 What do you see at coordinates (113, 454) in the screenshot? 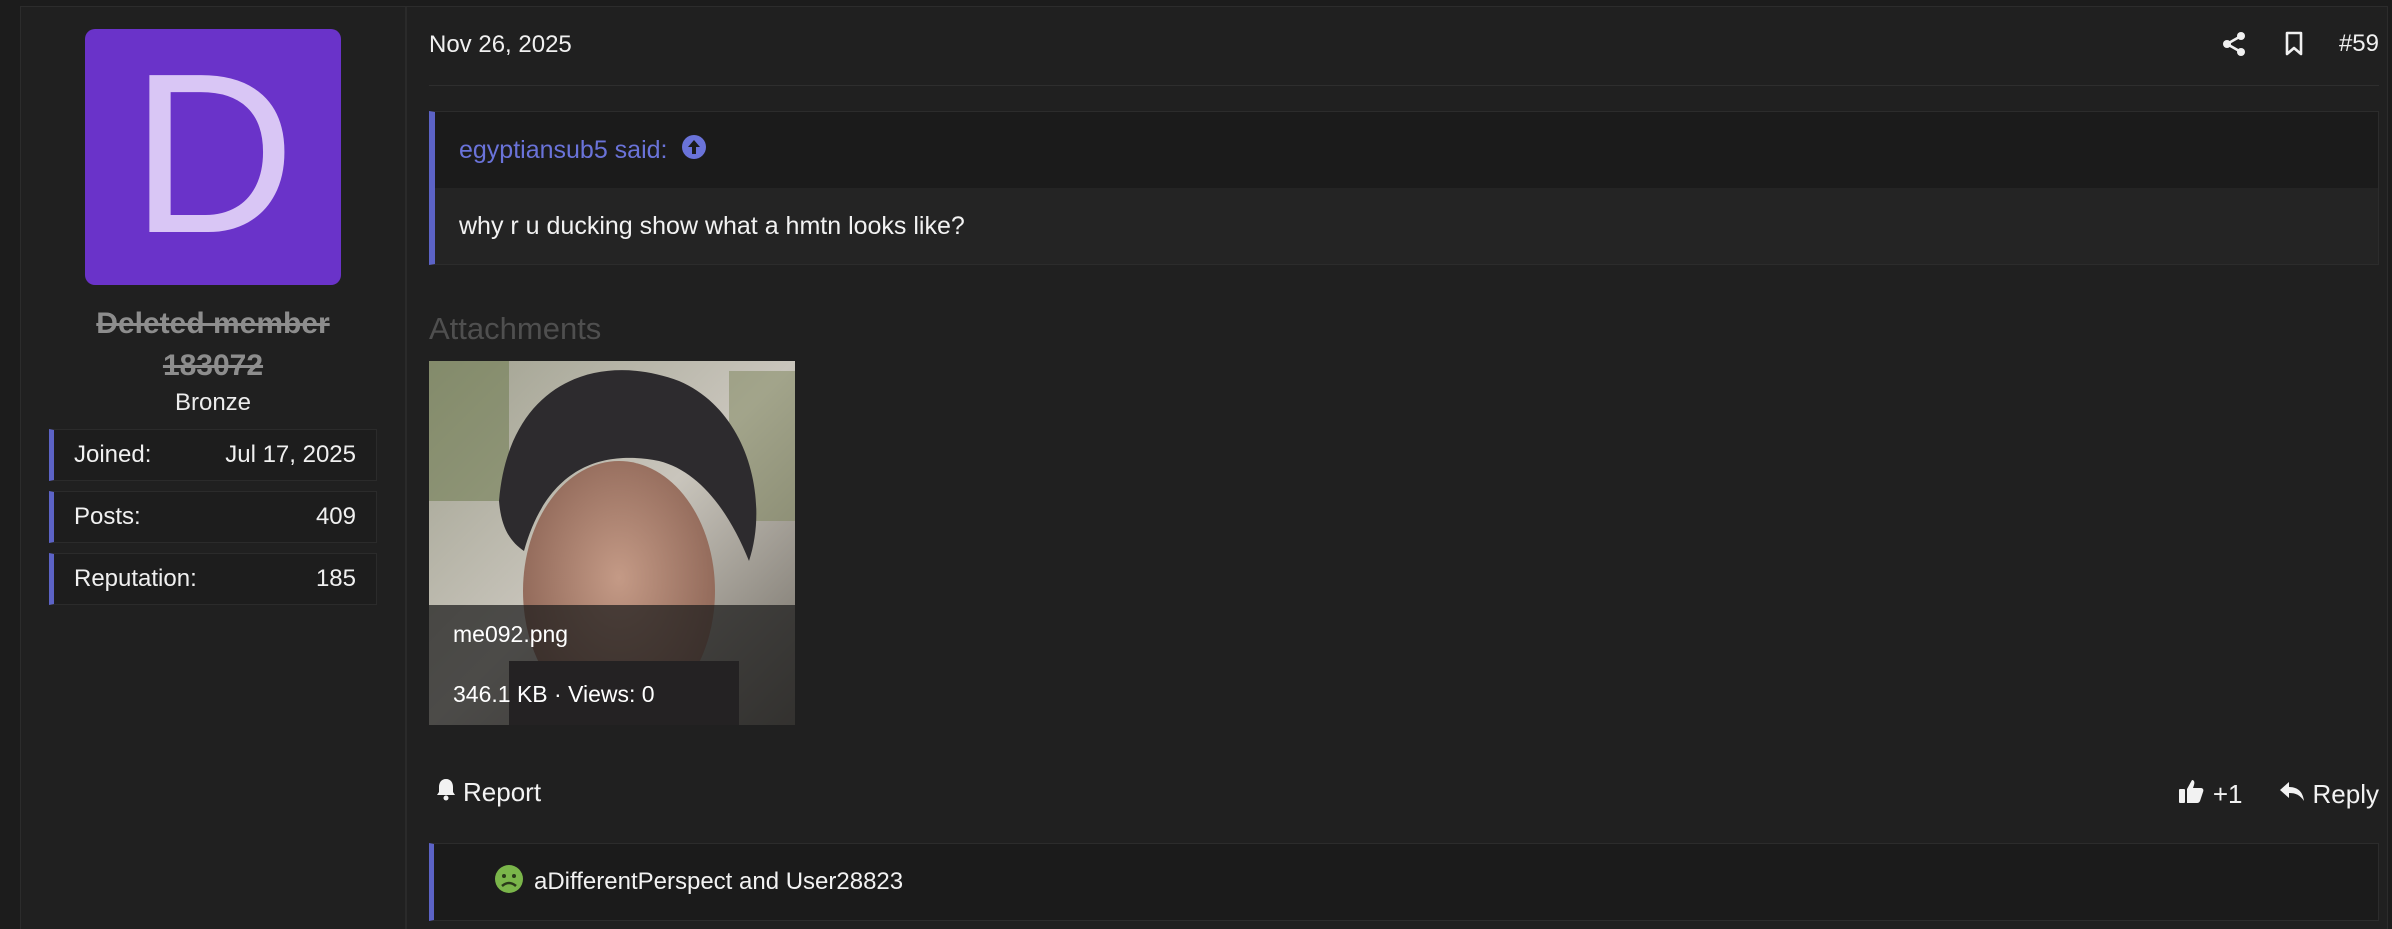
I see `stat-label: Joined:` at bounding box center [113, 454].